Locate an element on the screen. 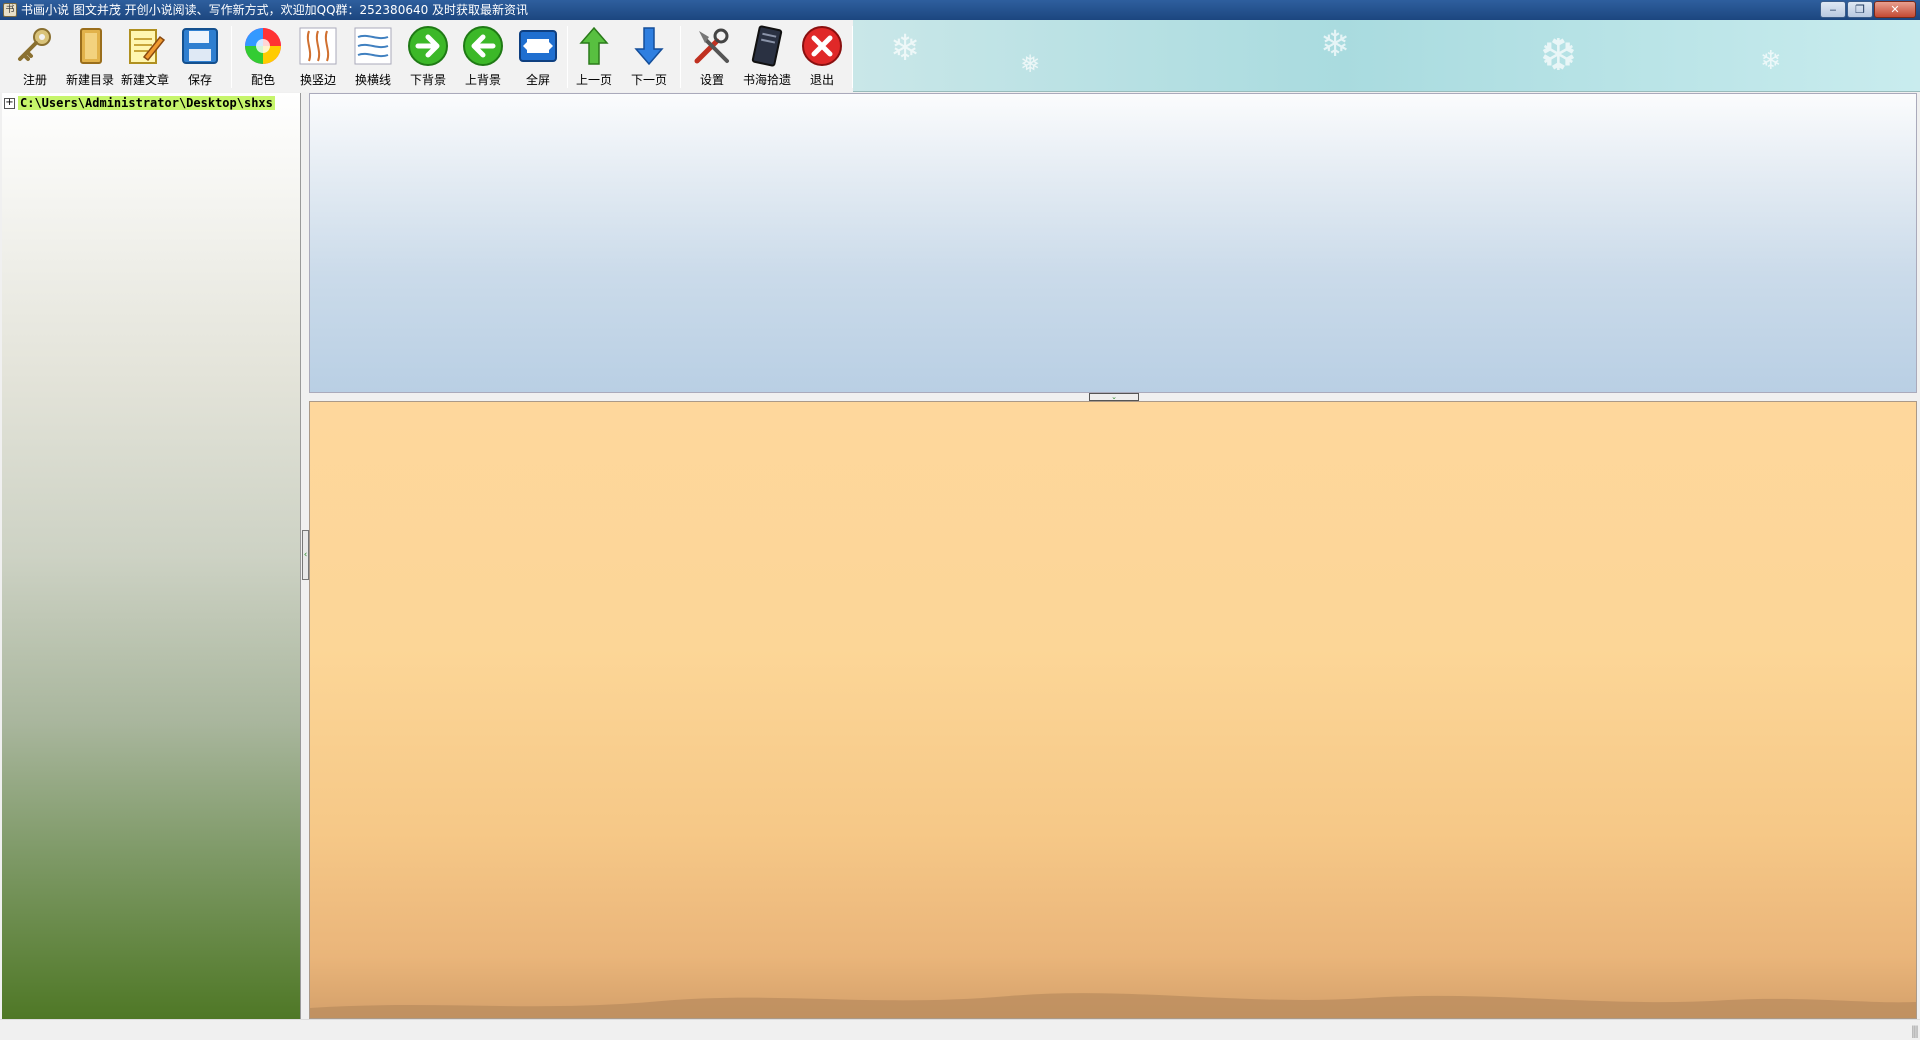 The width and height of the screenshot is (1920, 1040). vertical-splitter: ‹ is located at coordinates (305, 556).